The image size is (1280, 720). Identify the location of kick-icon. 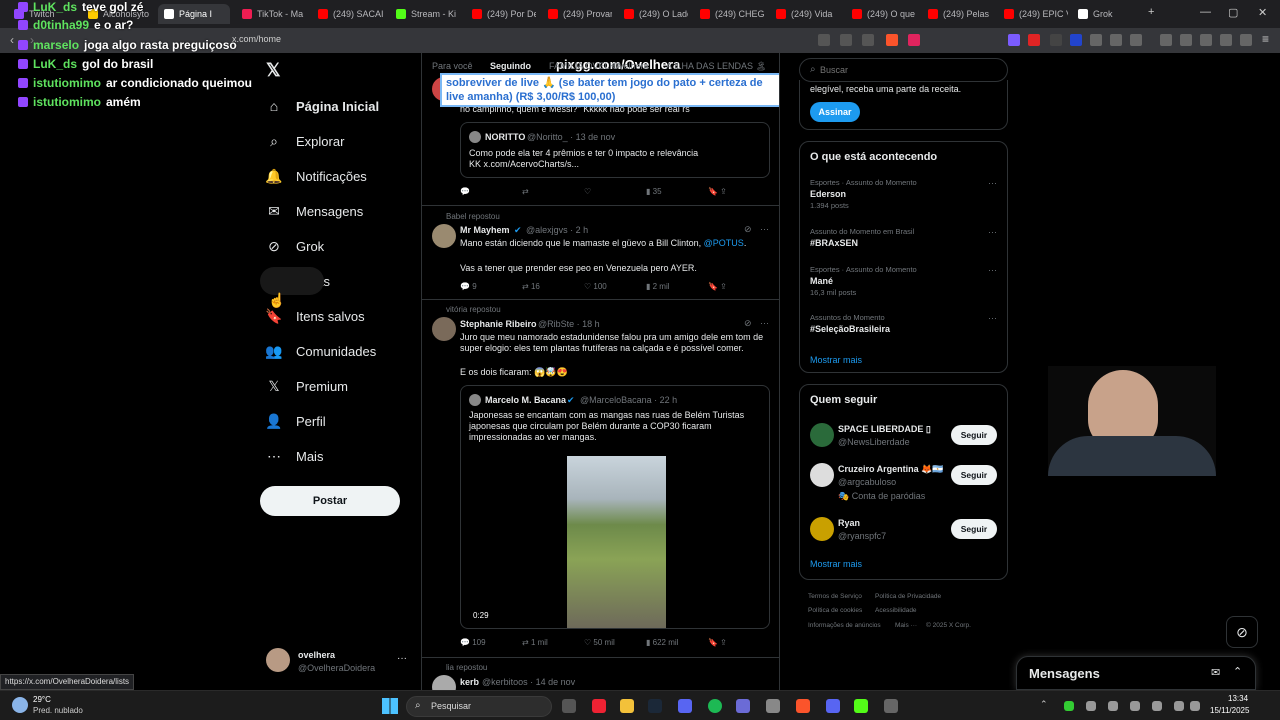
(861, 706).